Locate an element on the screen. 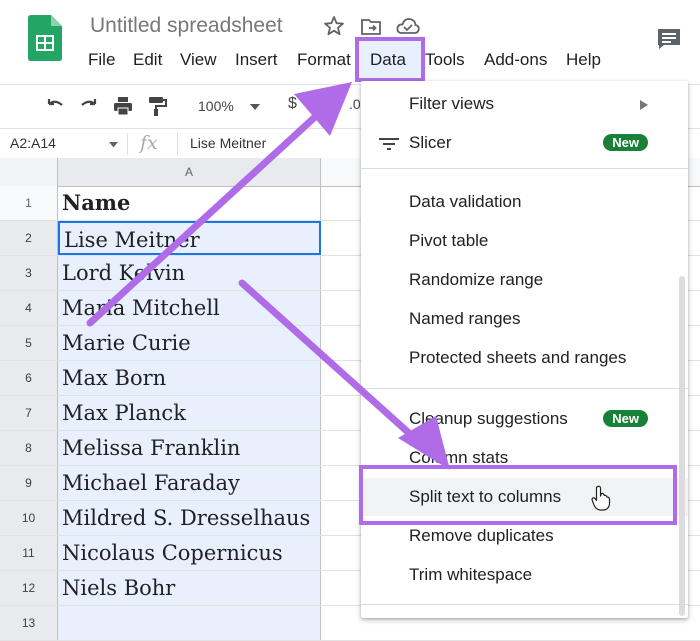 Image resolution: width=700 pixels, height=641 pixels. menu-item-label: Filter views is located at coordinates (452, 103).